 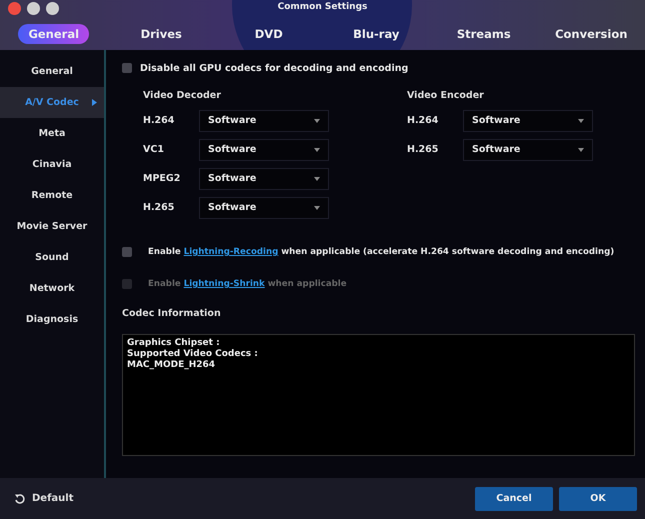 I want to click on feature-link: Lightning-Recoding, so click(x=231, y=252).